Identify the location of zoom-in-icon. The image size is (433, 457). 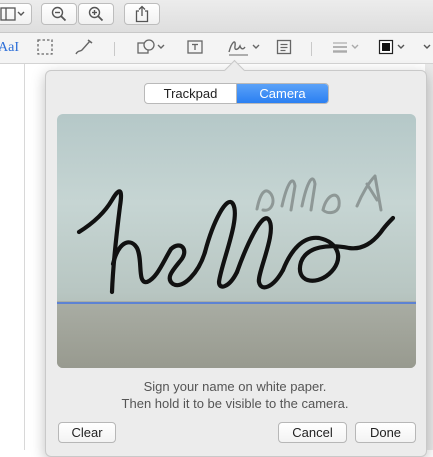
(96, 14).